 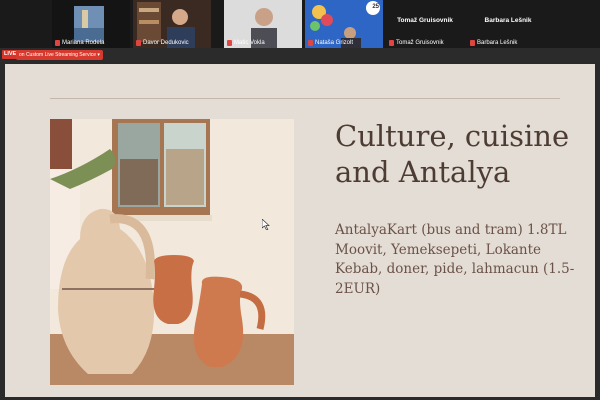 What do you see at coordinates (172, 24) in the screenshot?
I see `participant-tile: Davor Dedukovic` at bounding box center [172, 24].